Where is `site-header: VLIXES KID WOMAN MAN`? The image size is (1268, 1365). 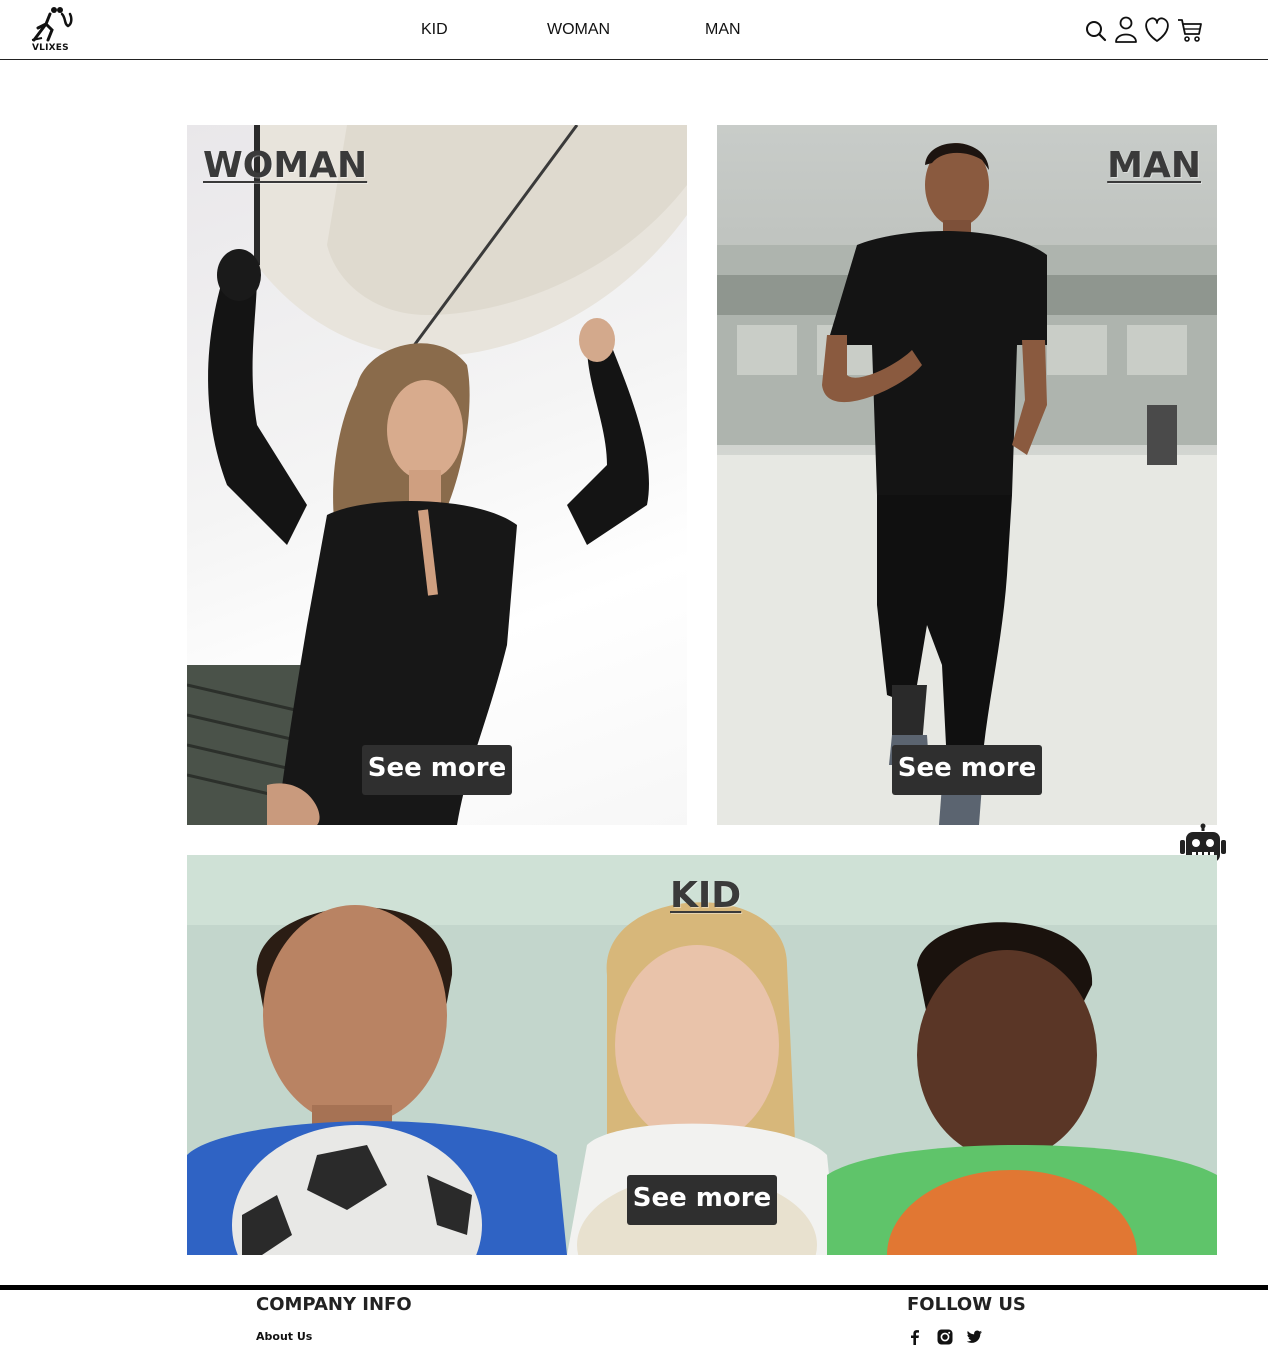 site-header: VLIXES KID WOMAN MAN is located at coordinates (634, 30).